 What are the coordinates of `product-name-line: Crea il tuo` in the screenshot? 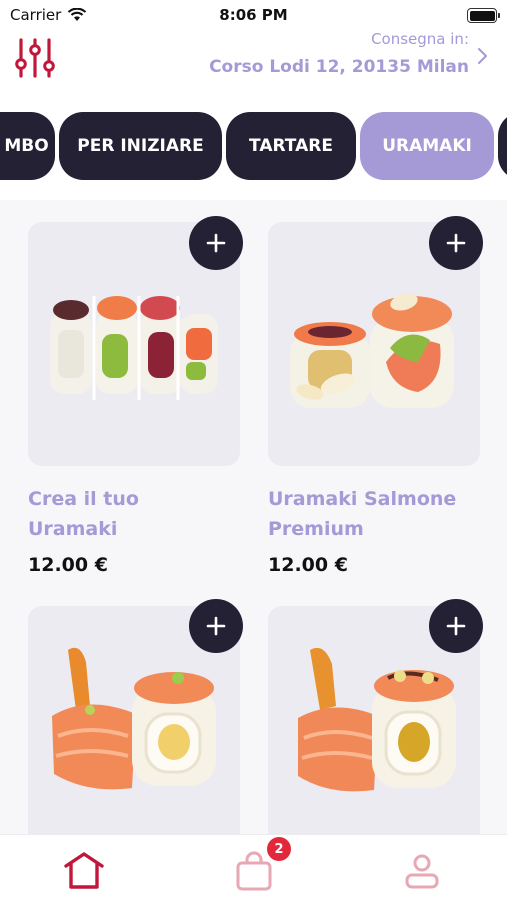 It's located at (83, 499).